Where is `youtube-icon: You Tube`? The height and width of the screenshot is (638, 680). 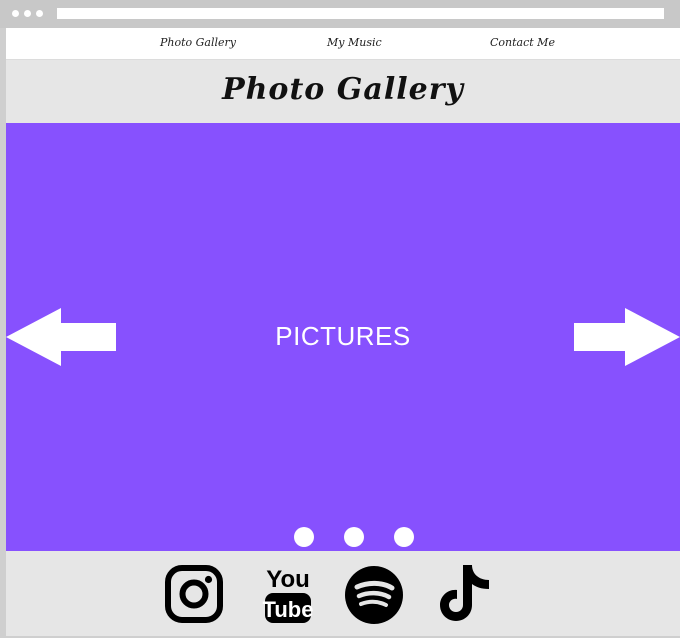 youtube-icon: You Tube is located at coordinates (288, 596).